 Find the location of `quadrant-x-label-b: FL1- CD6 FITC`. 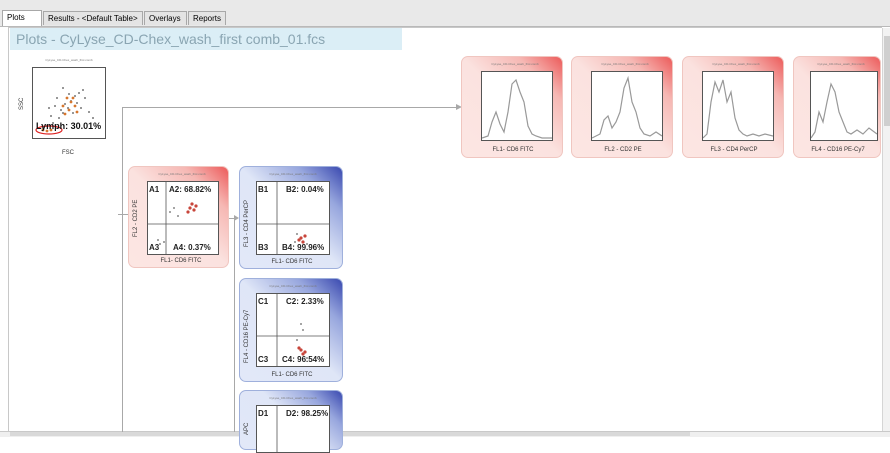

quadrant-x-label-b: FL1- CD6 FITC is located at coordinates (292, 262).